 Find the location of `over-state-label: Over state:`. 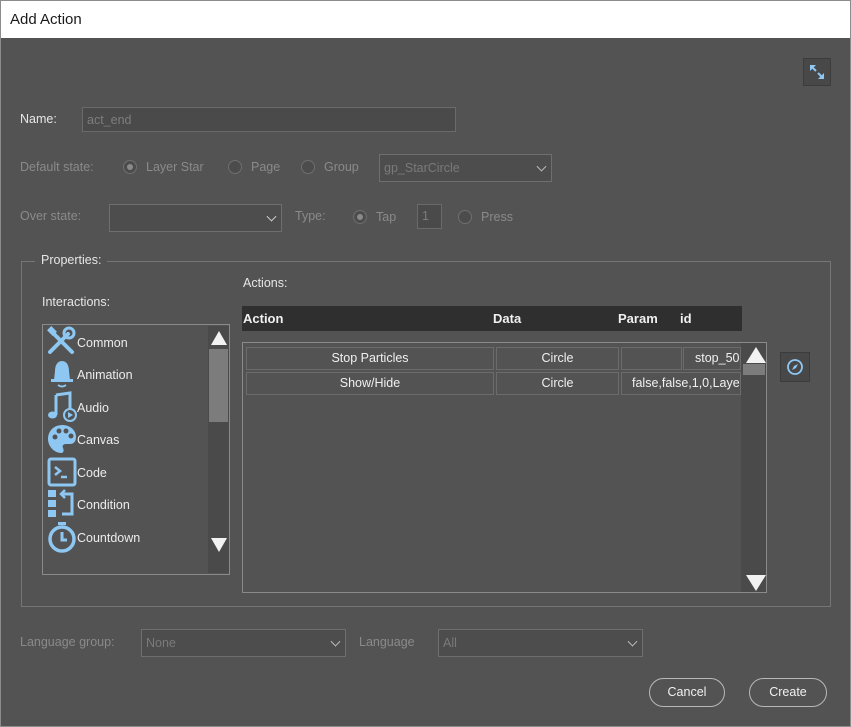

over-state-label: Over state: is located at coordinates (51, 216).